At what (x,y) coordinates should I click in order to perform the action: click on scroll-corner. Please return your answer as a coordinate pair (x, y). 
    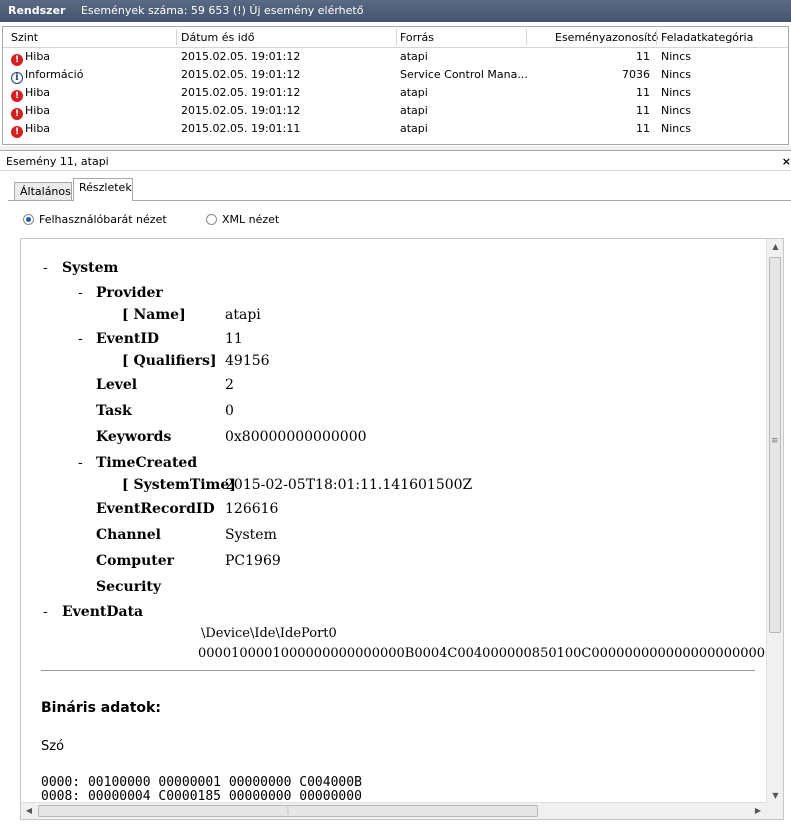
    Looking at the image, I should click on (774, 810).